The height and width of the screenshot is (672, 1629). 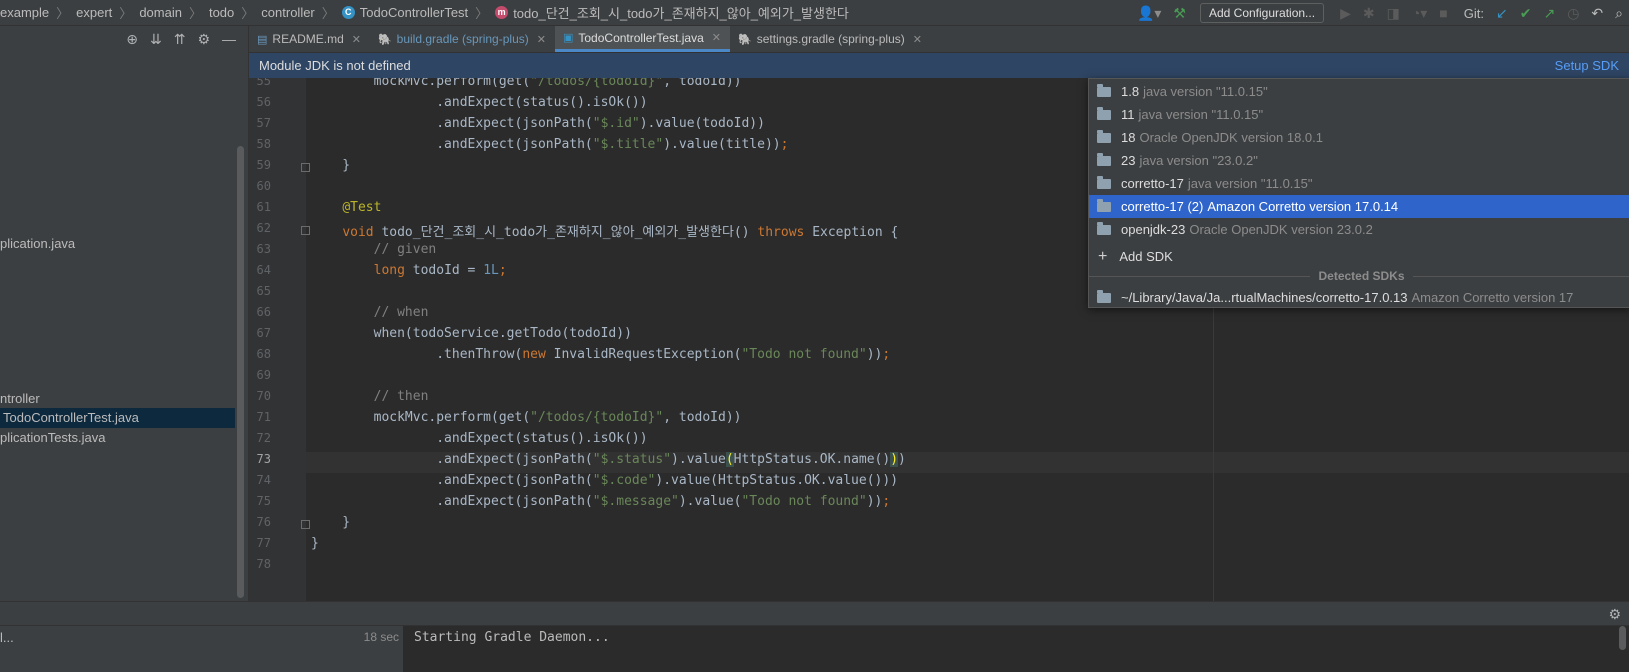 What do you see at coordinates (1359, 114) in the screenshot?
I see `sdk-item: 11 java version "11.0.15"` at bounding box center [1359, 114].